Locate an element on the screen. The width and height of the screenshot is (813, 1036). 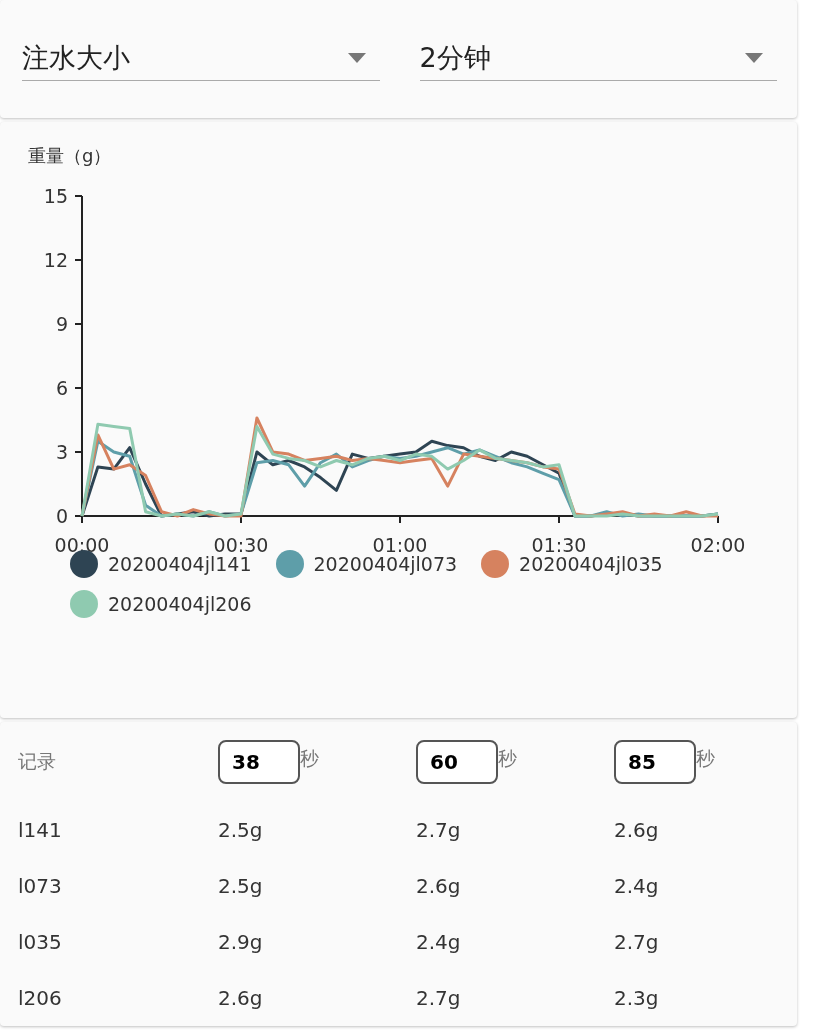
tick-label: 0 is located at coordinates (61, 516).